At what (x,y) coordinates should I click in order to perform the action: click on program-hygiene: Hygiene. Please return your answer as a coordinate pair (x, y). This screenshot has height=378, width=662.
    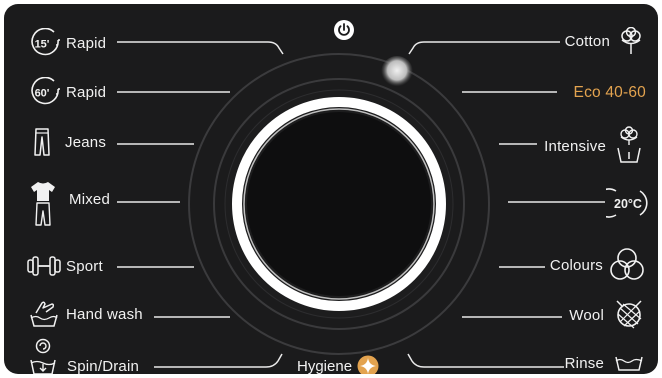
    Looking at the image, I should click on (338, 364).